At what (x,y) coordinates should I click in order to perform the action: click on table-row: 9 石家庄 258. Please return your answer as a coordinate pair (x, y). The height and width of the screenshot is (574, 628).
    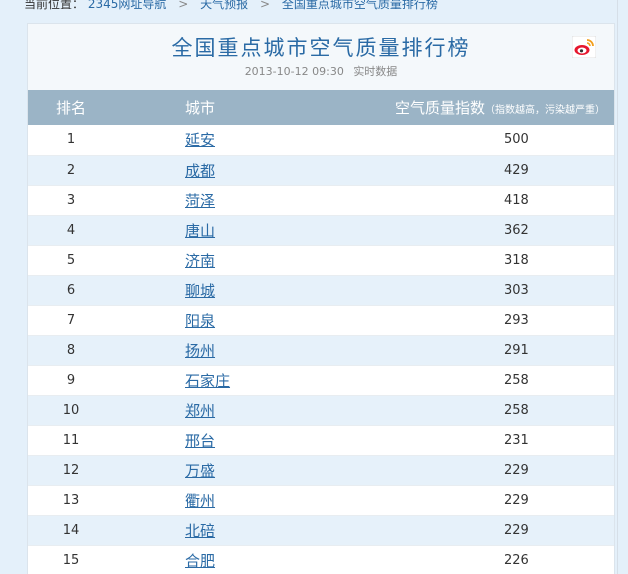
    Looking at the image, I should click on (321, 380).